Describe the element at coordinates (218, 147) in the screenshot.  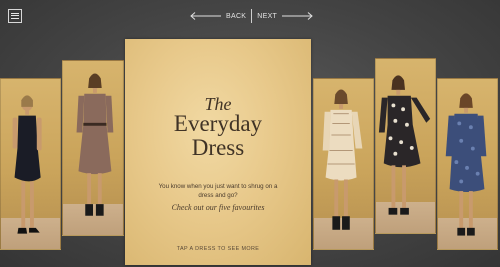
I see `title-line-dress: Dress` at that location.